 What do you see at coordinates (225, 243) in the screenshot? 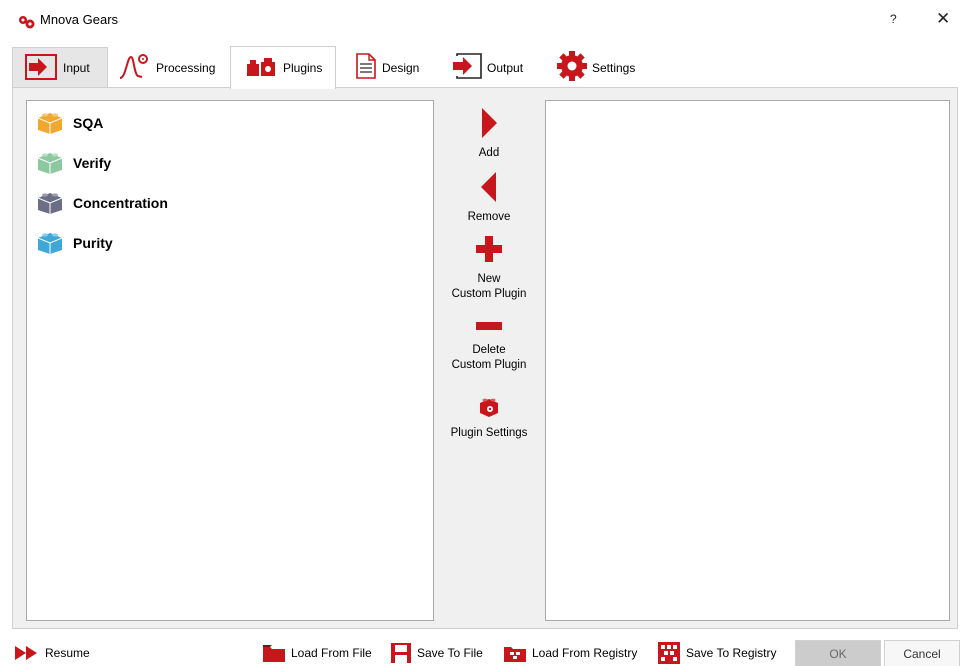
I see `list-item: Purity` at bounding box center [225, 243].